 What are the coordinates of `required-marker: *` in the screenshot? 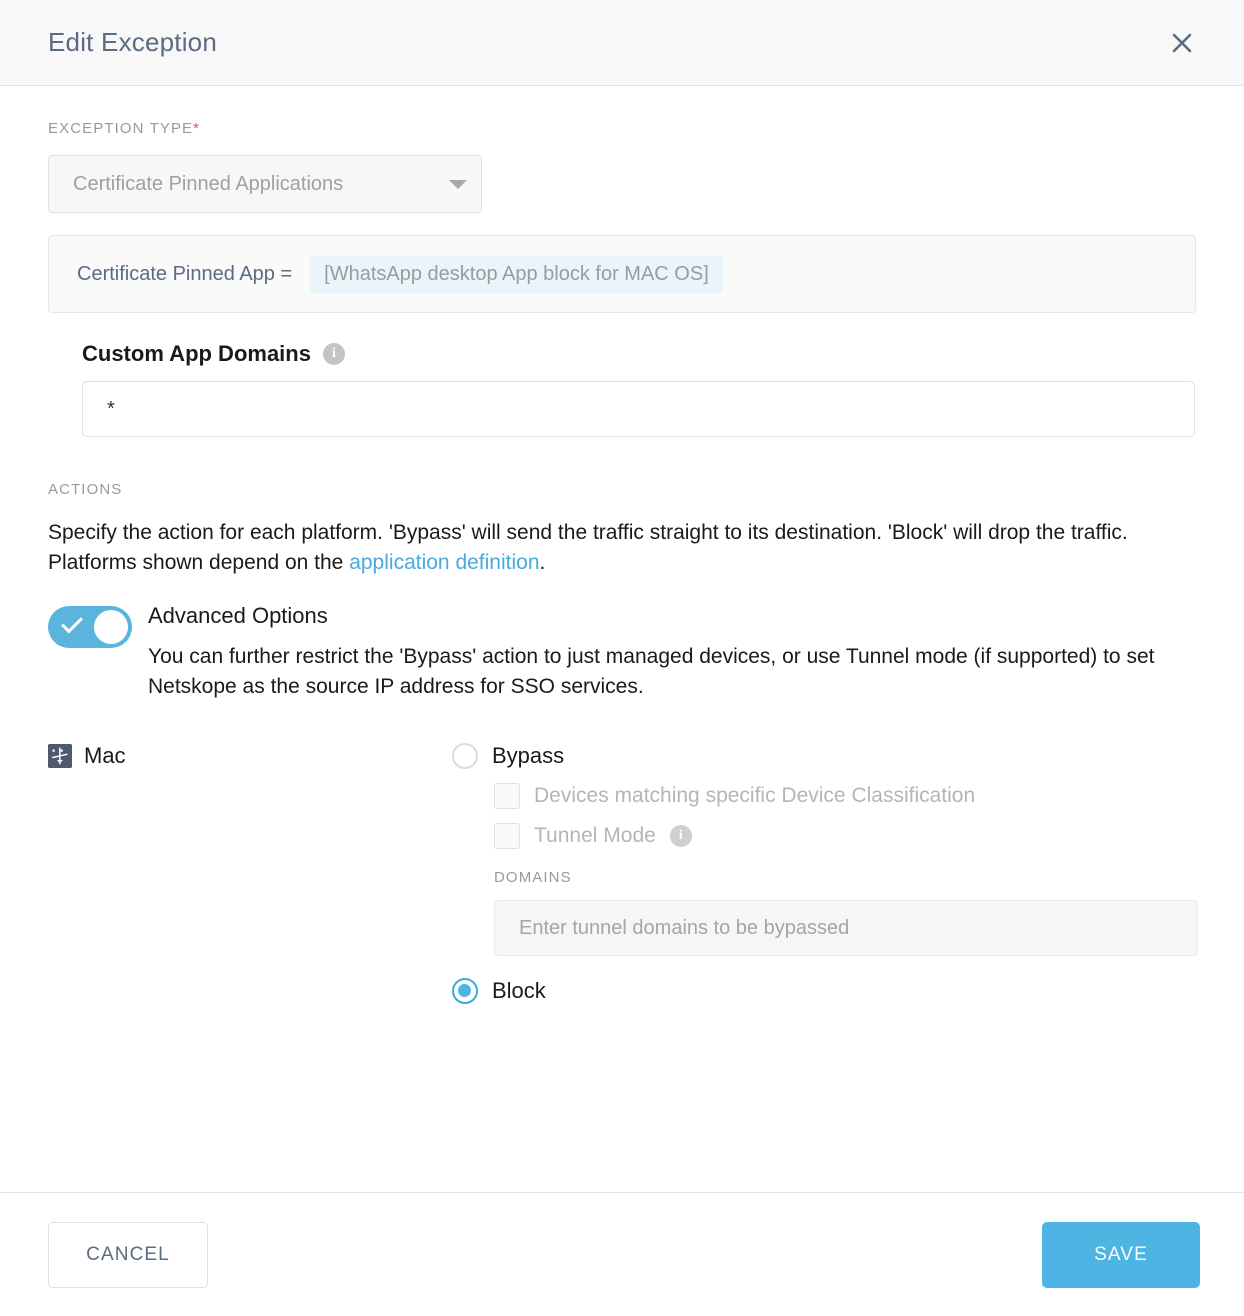 It's located at (197, 128).